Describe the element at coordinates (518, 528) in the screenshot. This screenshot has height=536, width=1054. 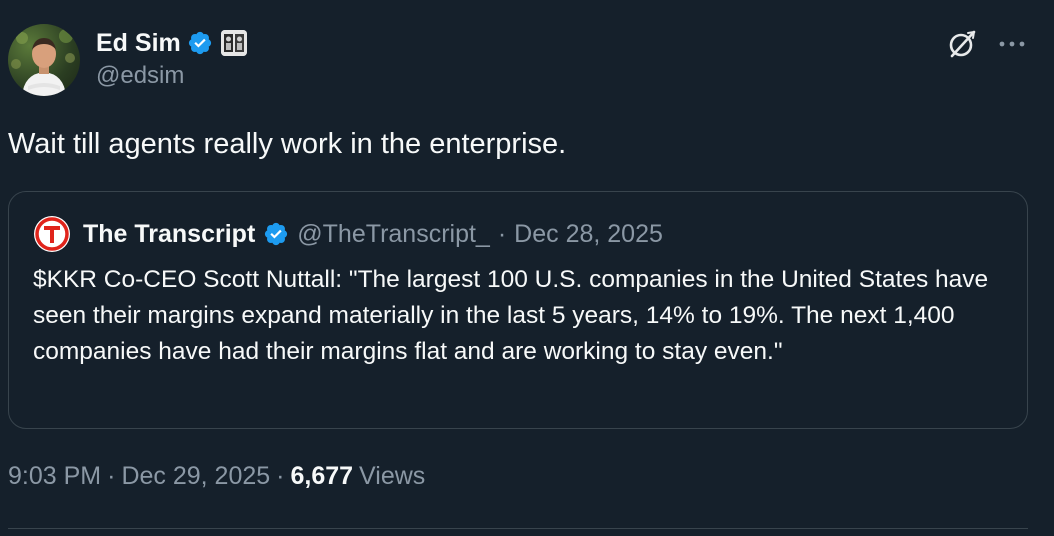
I see `divider` at that location.